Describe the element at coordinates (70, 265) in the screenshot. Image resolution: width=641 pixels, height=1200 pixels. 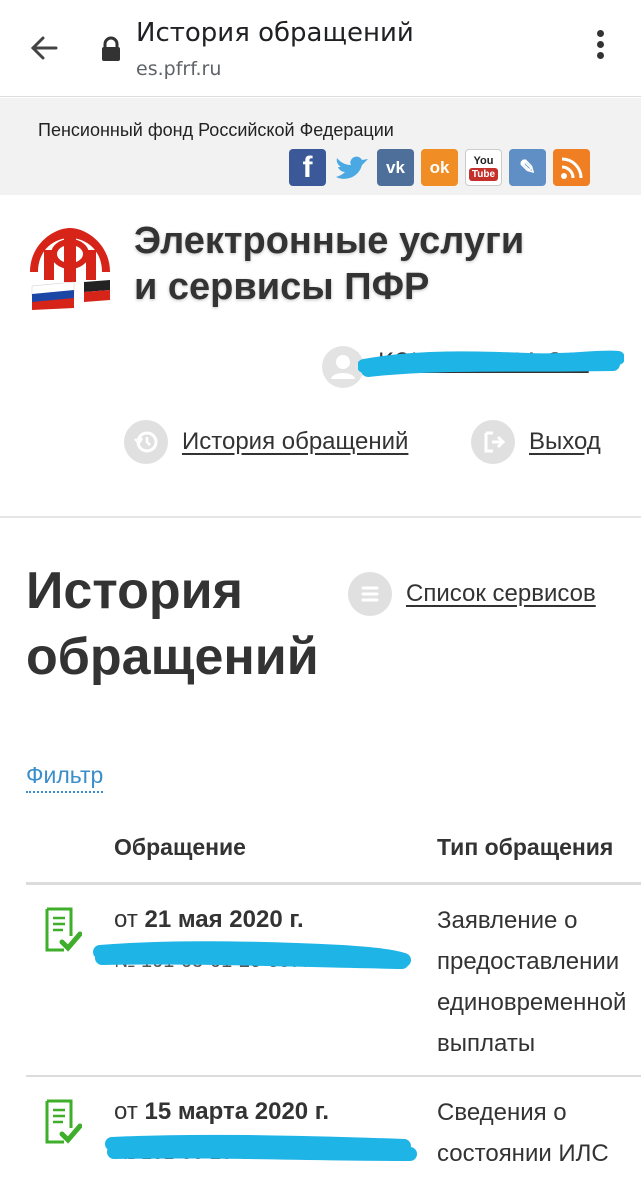
I see `pfr-logo` at that location.